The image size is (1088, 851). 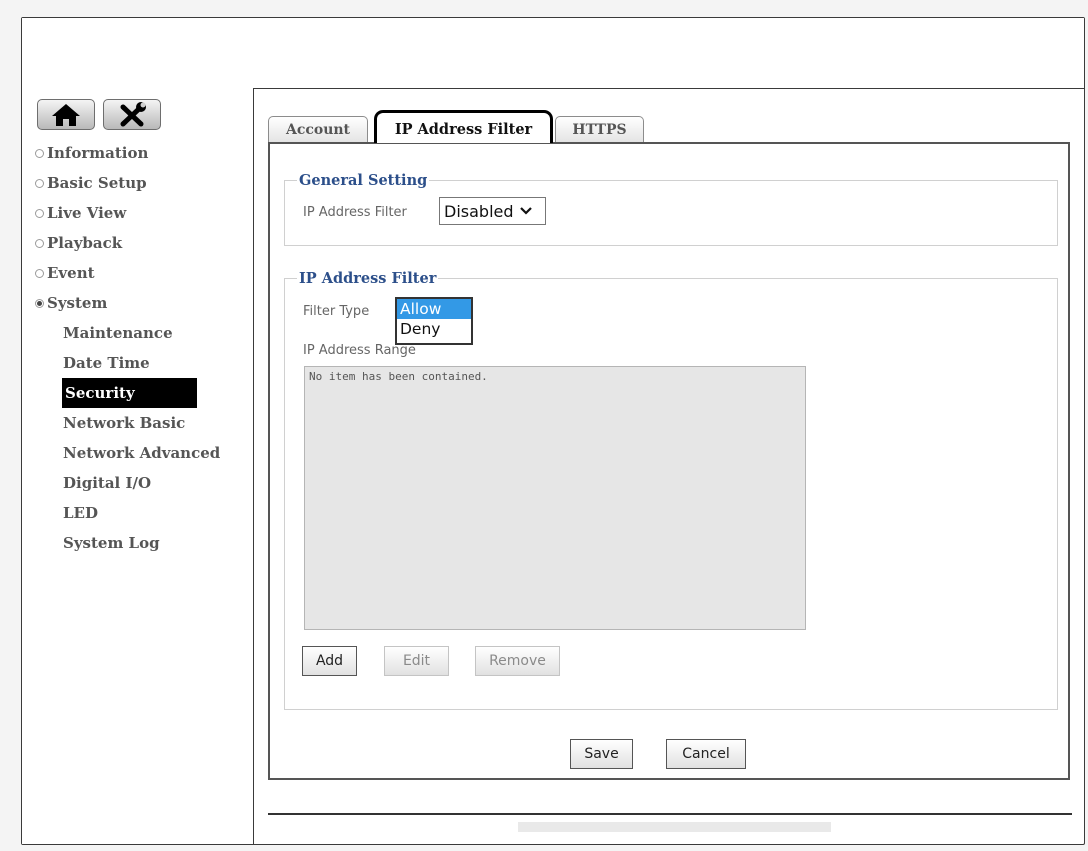 I want to click on edit-button: Edit, so click(x=416, y=661).